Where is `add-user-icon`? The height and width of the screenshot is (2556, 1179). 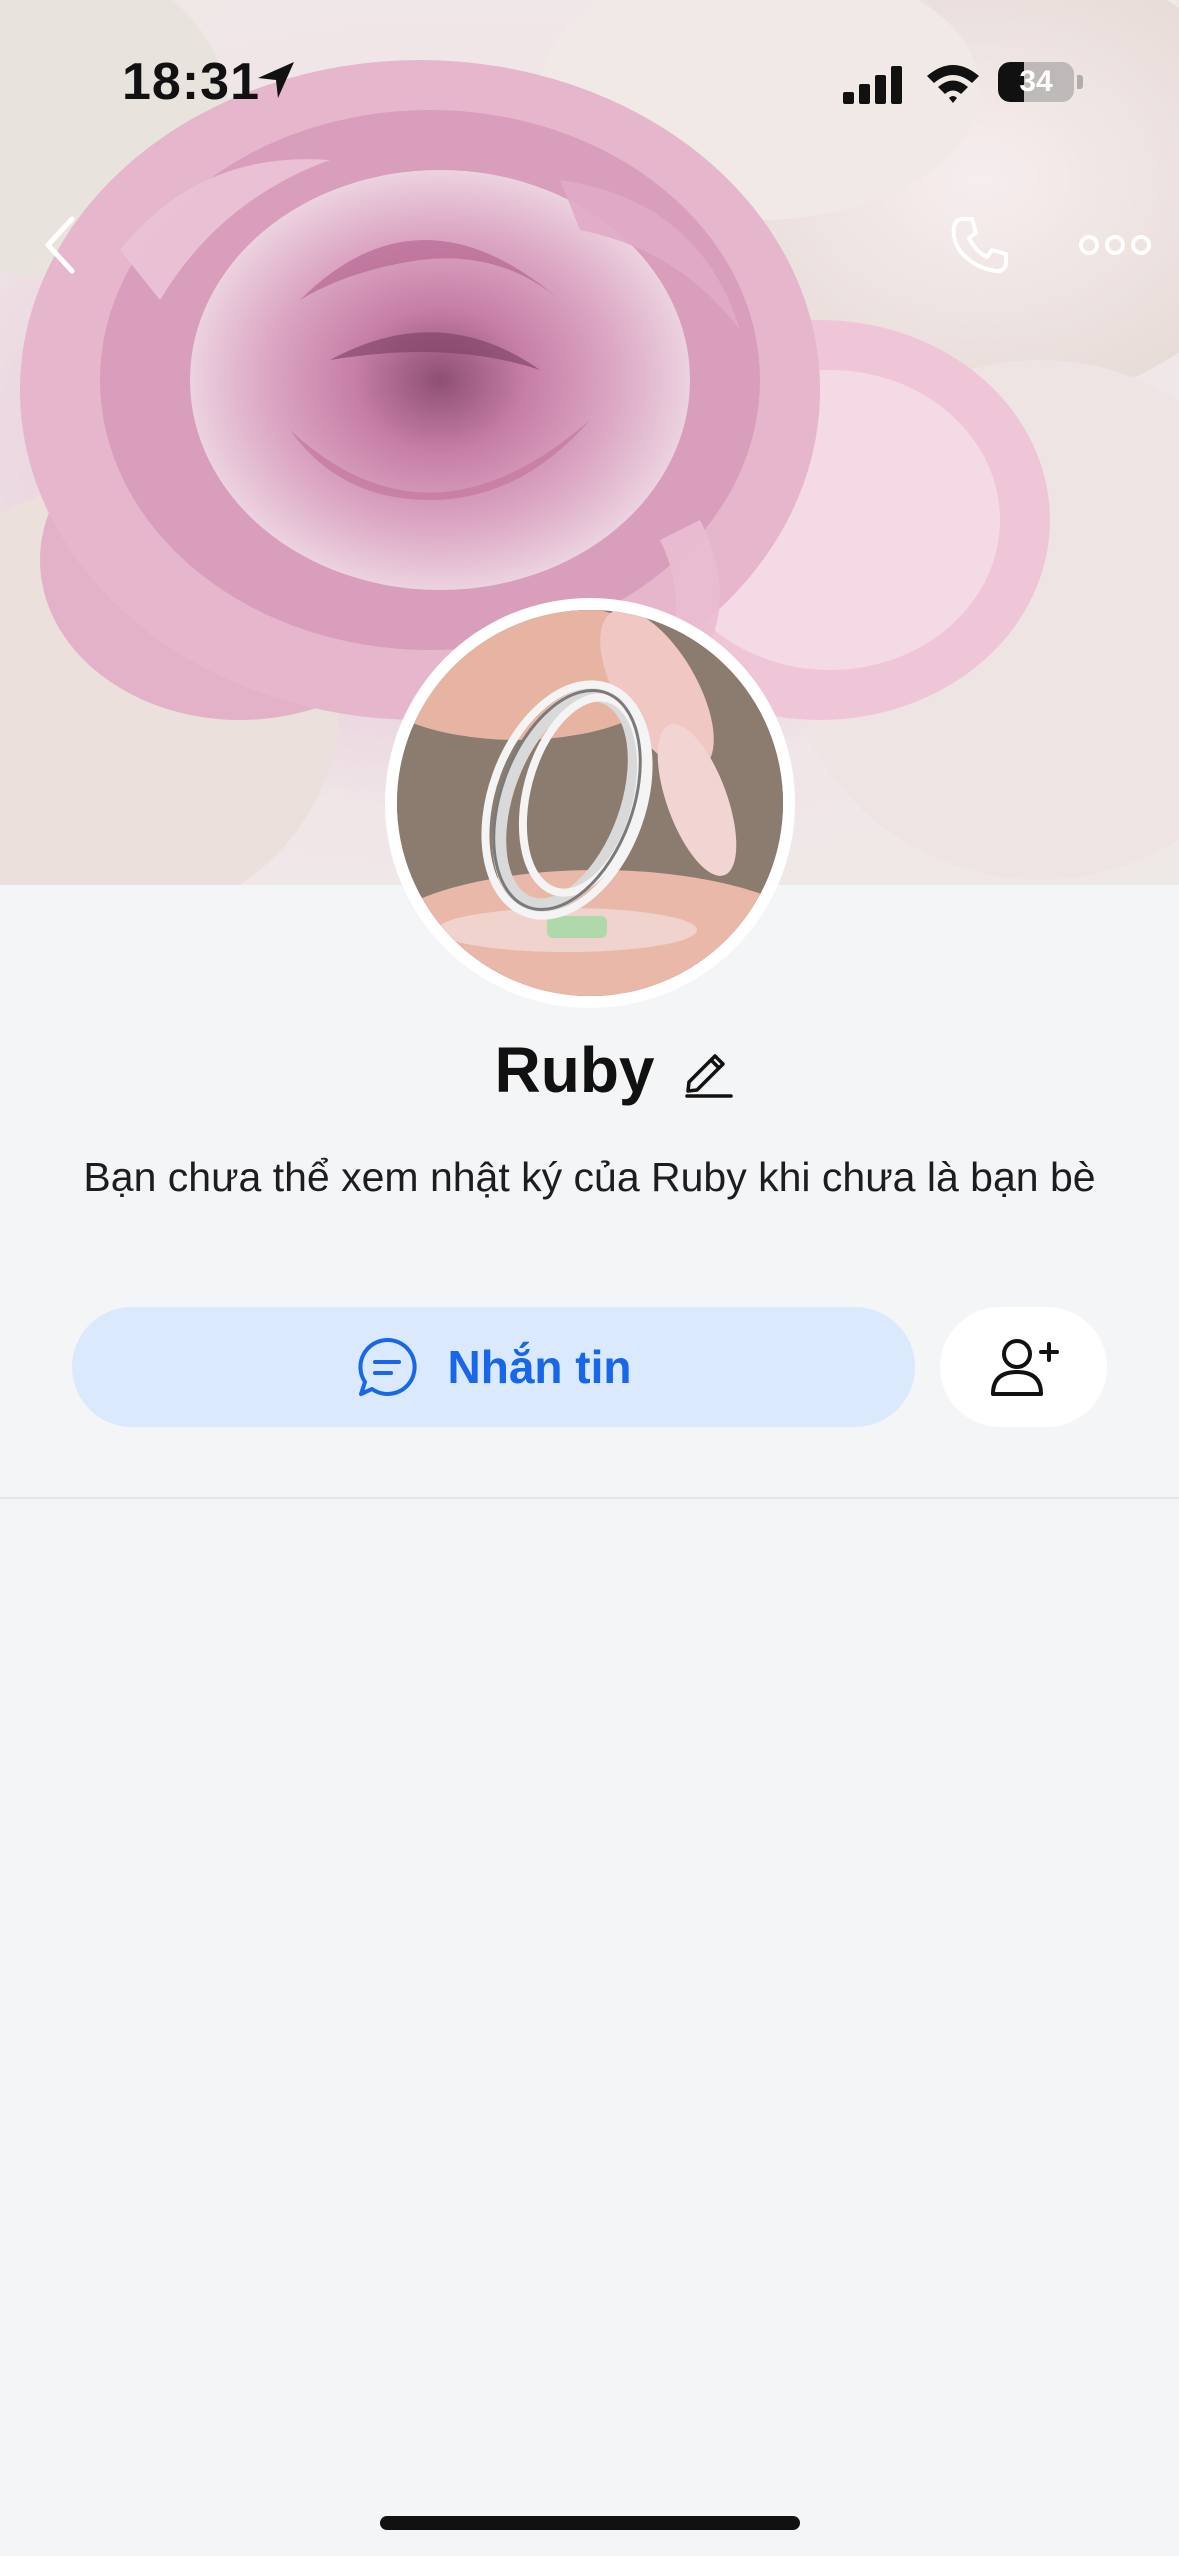 add-user-icon is located at coordinates (1024, 1367).